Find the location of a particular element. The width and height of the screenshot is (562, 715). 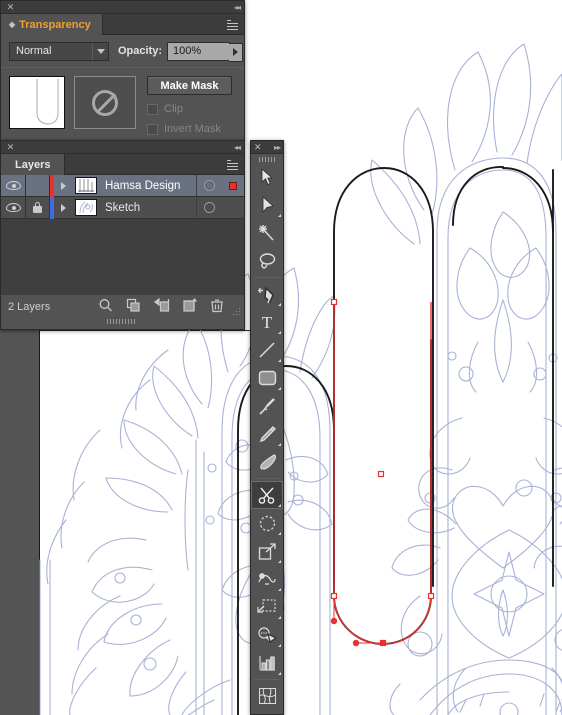

table-row: Sketch is located at coordinates (122, 207).